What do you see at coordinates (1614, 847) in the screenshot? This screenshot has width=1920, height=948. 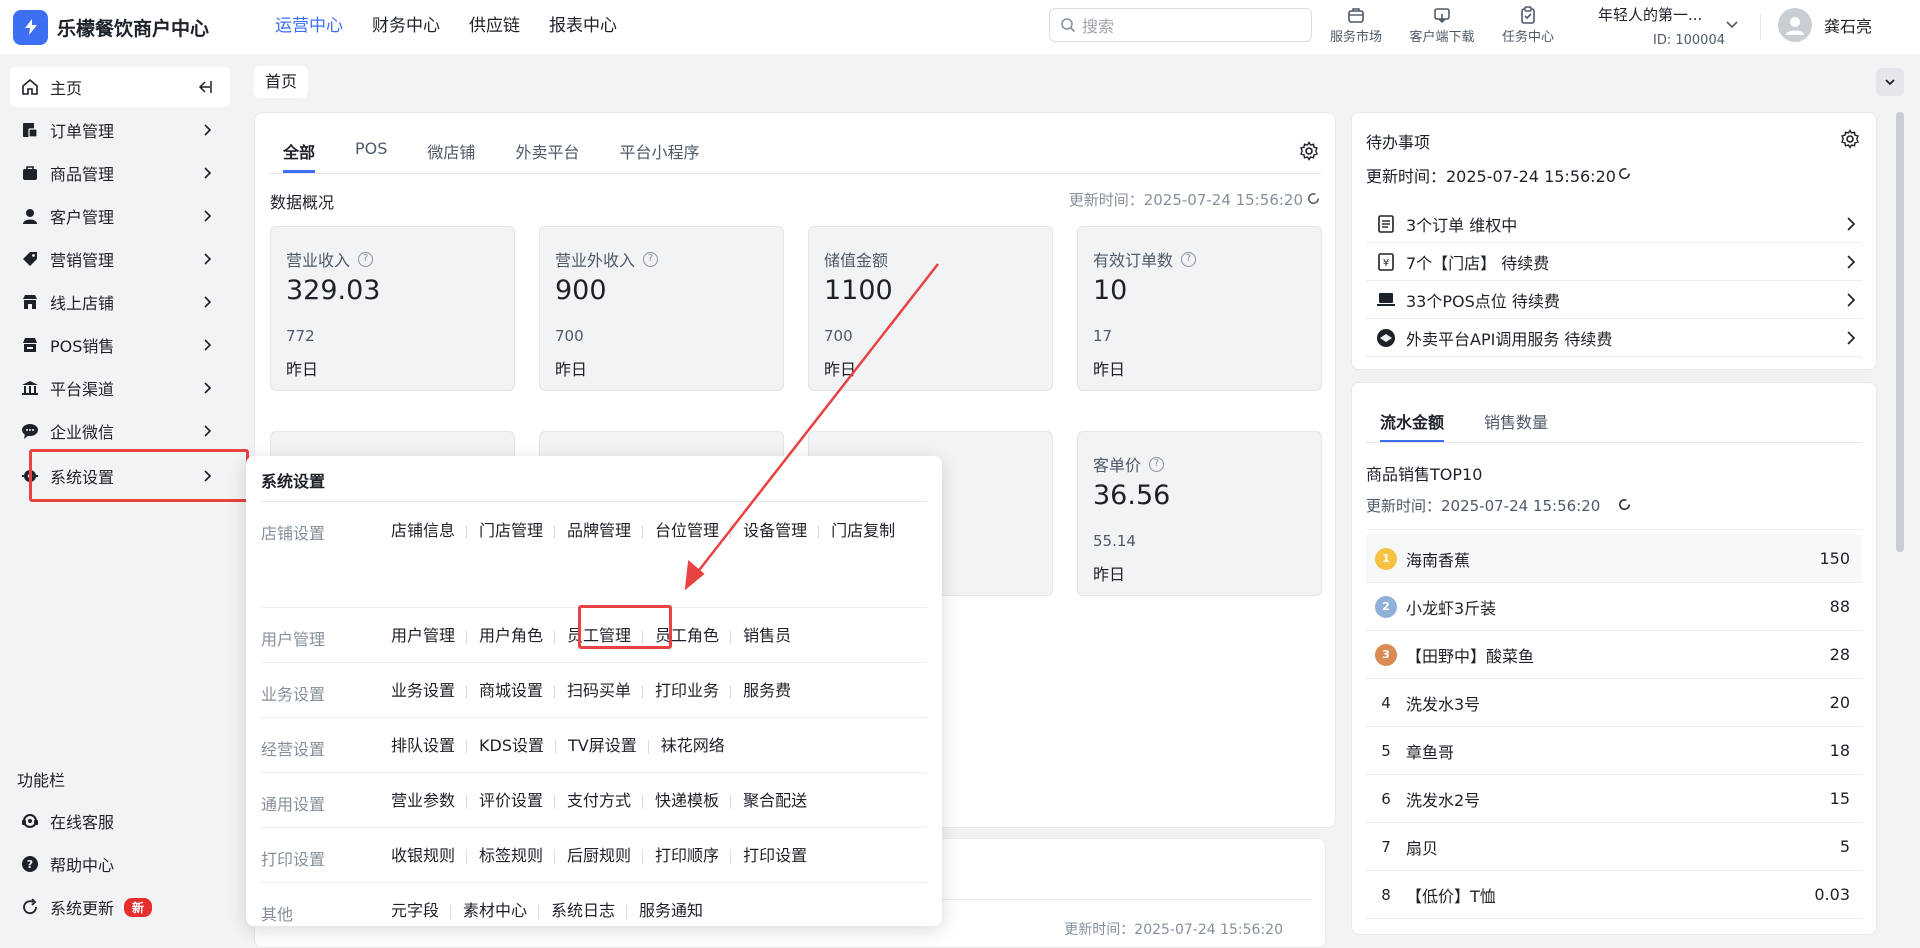 I see `table-row: 7 扇贝 5` at bounding box center [1614, 847].